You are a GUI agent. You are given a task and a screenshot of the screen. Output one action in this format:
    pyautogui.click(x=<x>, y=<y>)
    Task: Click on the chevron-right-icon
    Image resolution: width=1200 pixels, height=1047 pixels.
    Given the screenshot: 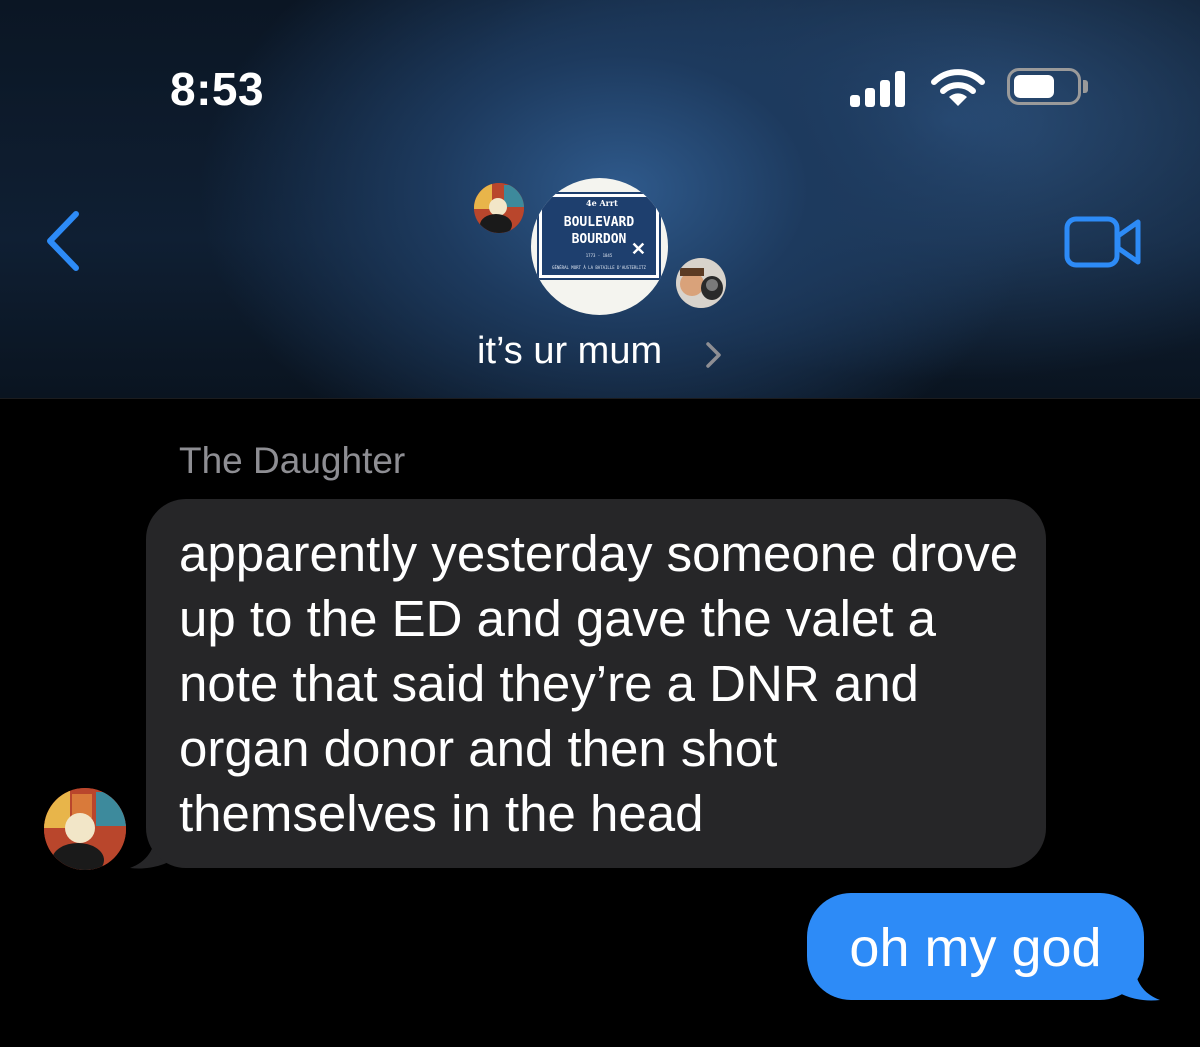 What is the action you would take?
    pyautogui.click(x=714, y=355)
    